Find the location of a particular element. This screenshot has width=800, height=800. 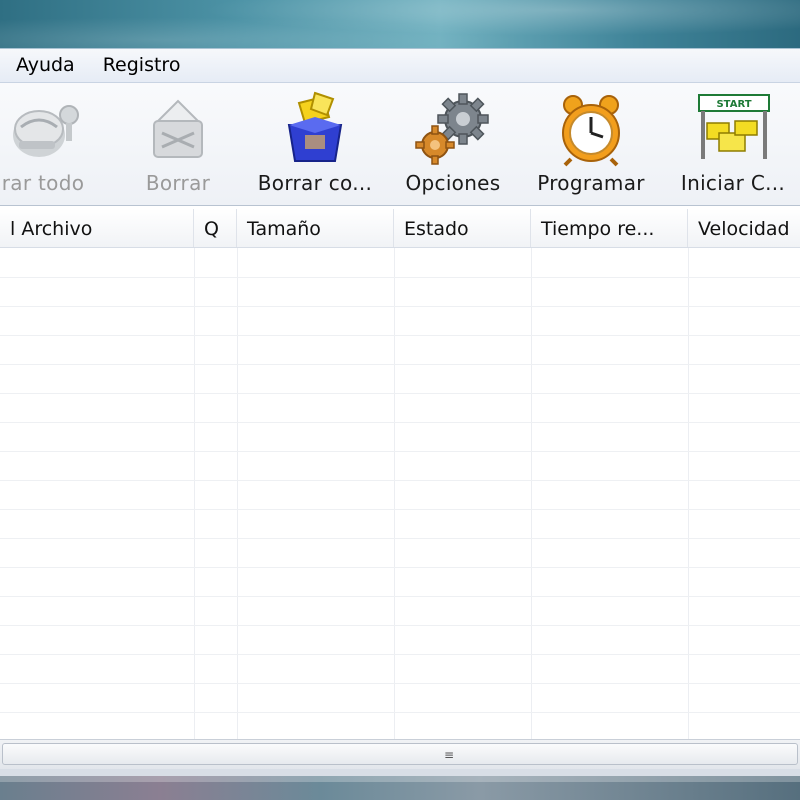

delete-all-label: rar todo is located at coordinates (43, 183).